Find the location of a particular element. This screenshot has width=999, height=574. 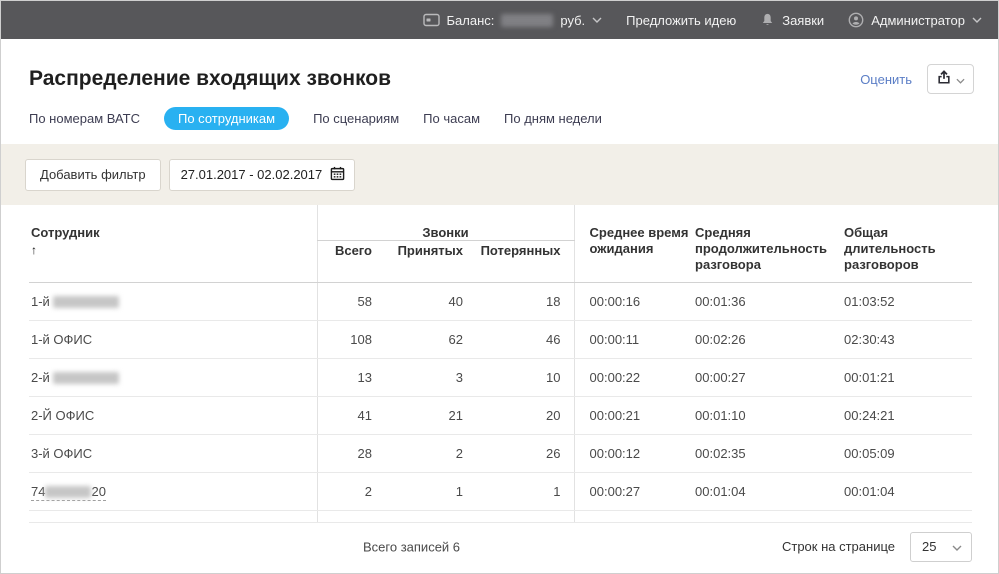

filter-bar: Добавить фильтр 27.01.2017 - 02.02.2017 is located at coordinates (499, 174).